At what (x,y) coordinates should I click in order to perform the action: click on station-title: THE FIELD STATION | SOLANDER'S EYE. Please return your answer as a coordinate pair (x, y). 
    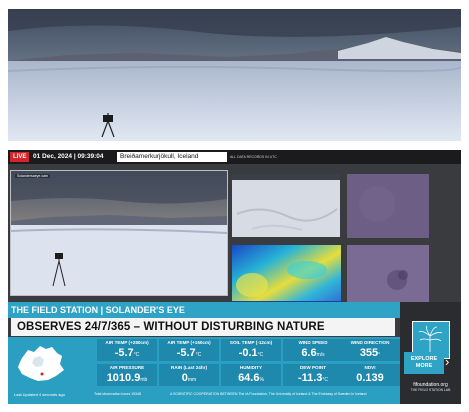
    Looking at the image, I should click on (98, 310).